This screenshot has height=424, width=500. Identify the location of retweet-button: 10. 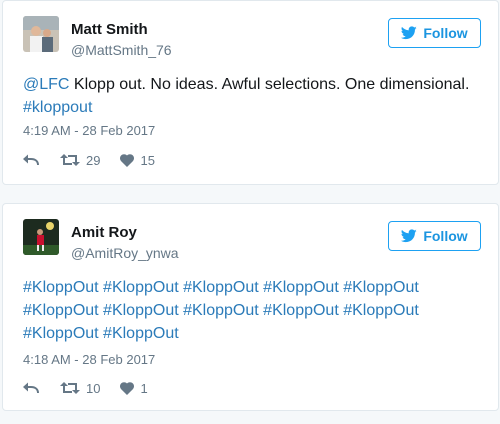
(80, 388).